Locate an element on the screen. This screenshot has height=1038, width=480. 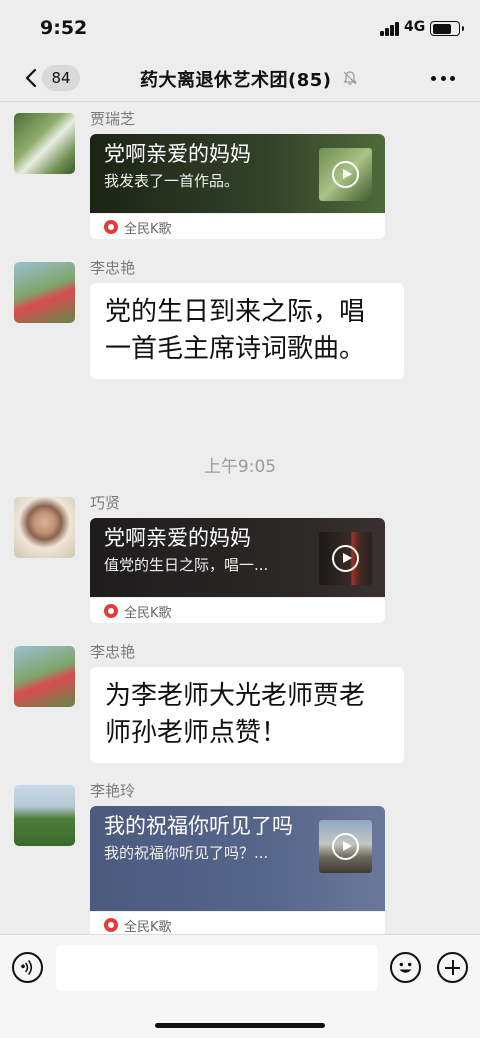
music-card: 党啊亲爱的妈妈 值党的生日之际，唱一... 全民K歌 is located at coordinates (237, 570).